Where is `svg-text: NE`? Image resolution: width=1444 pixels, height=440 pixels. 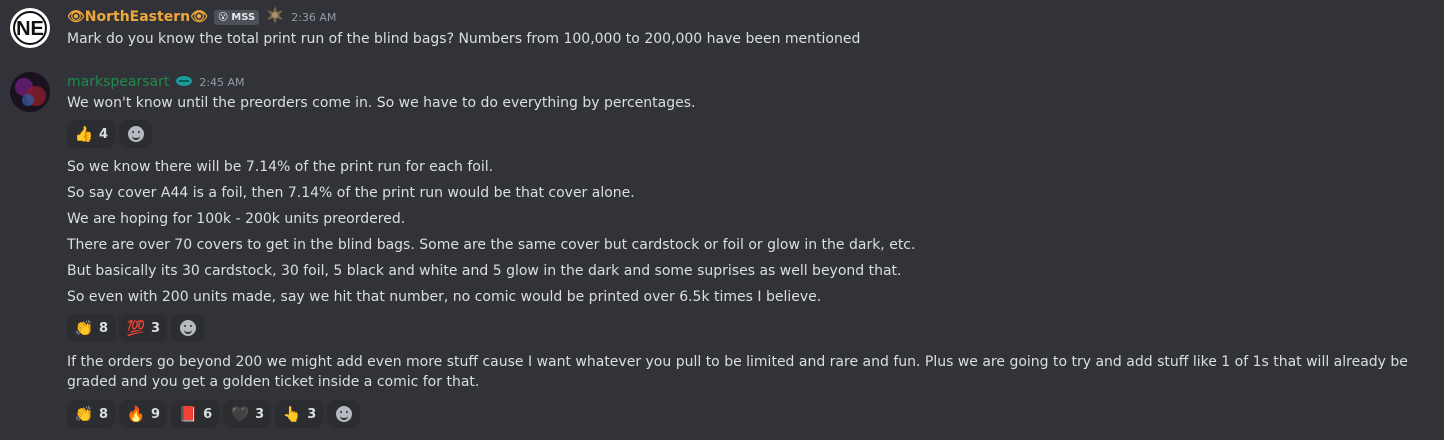
svg-text: NE is located at coordinates (30, 29).